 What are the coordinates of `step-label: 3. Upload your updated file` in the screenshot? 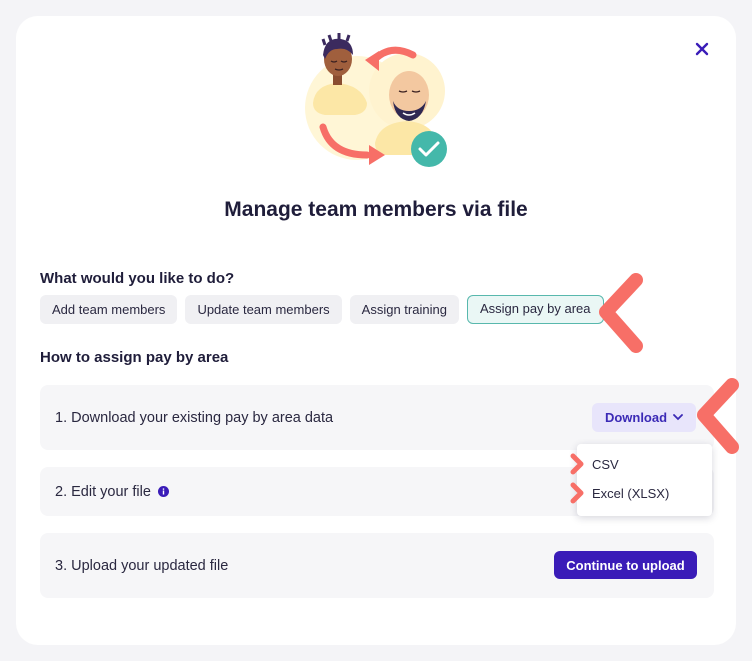 It's located at (142, 565).